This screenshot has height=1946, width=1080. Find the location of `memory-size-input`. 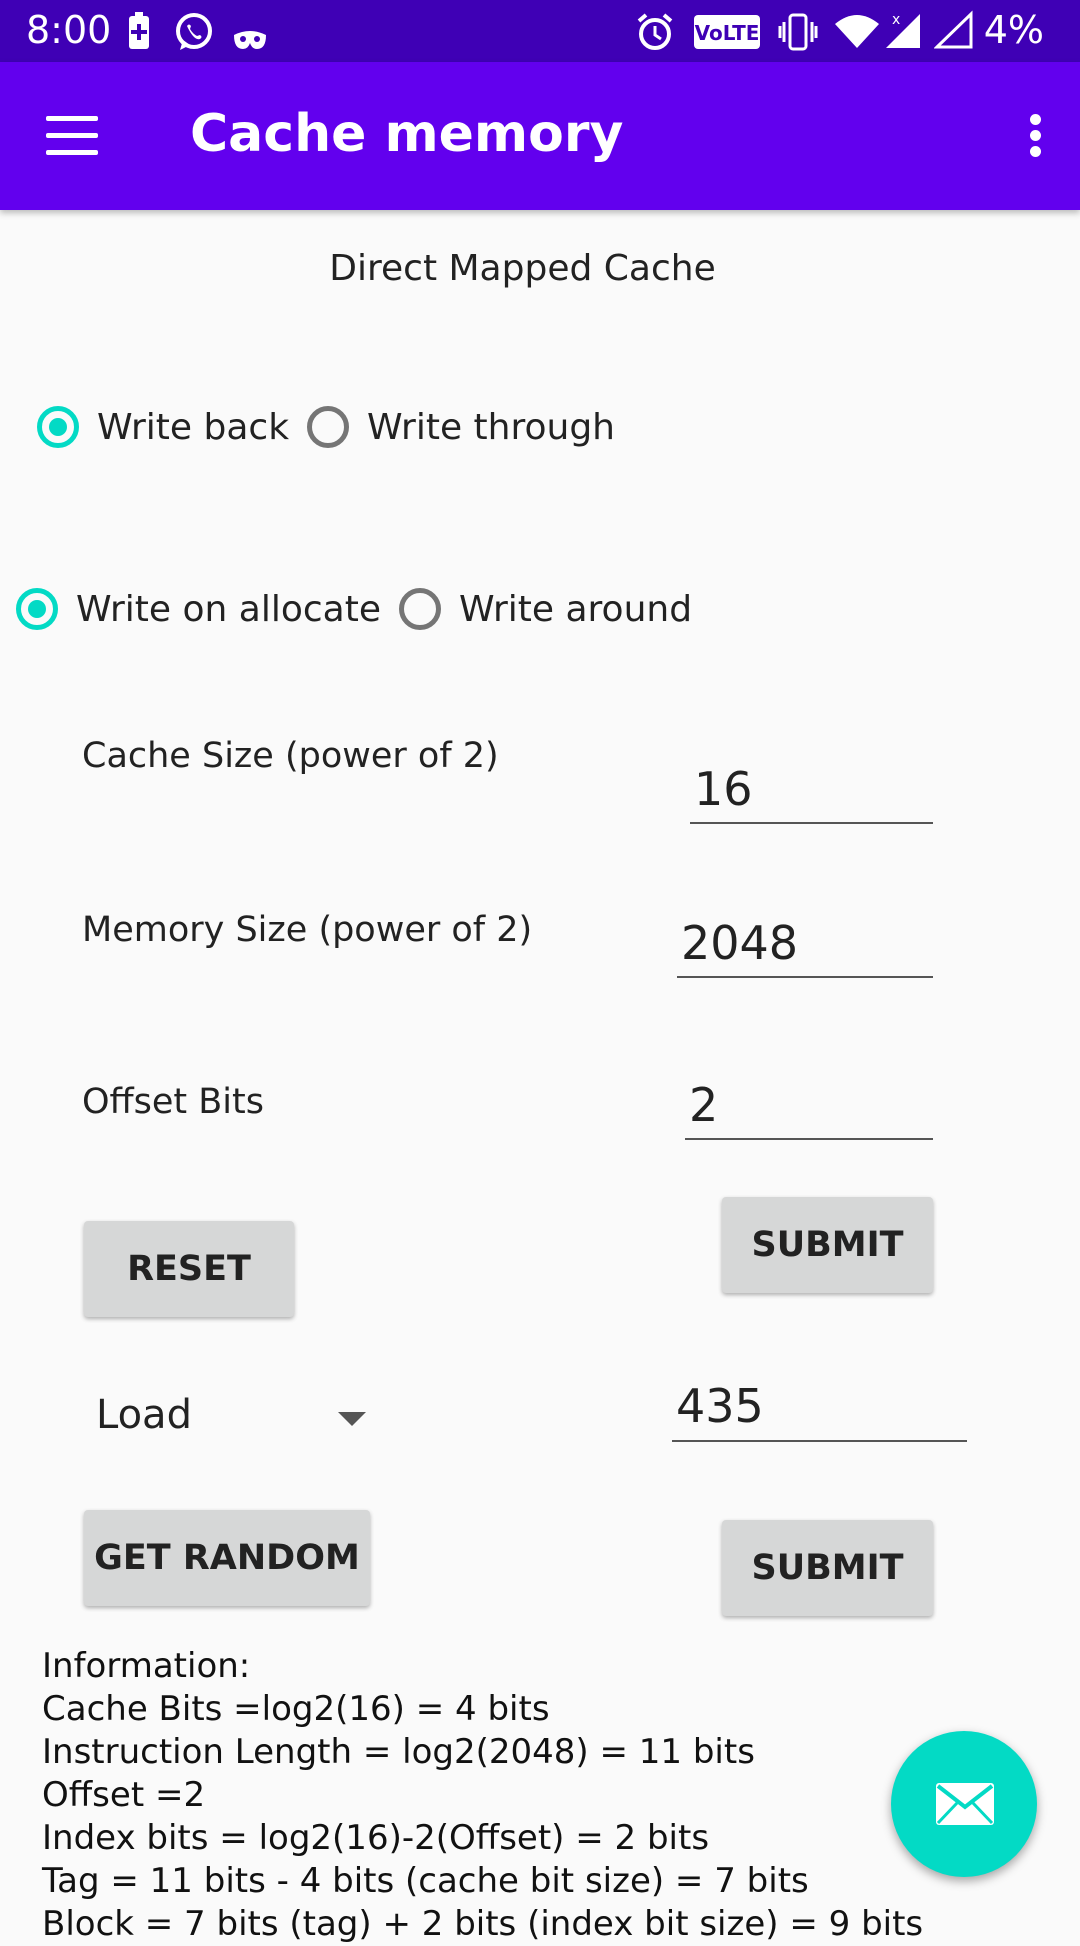

memory-size-input is located at coordinates (805, 944).